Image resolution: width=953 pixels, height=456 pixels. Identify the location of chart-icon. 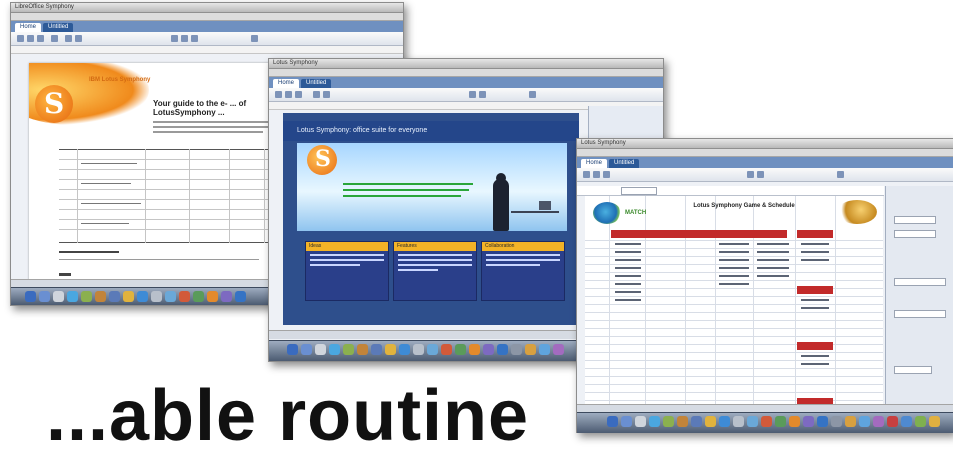
(840, 174).